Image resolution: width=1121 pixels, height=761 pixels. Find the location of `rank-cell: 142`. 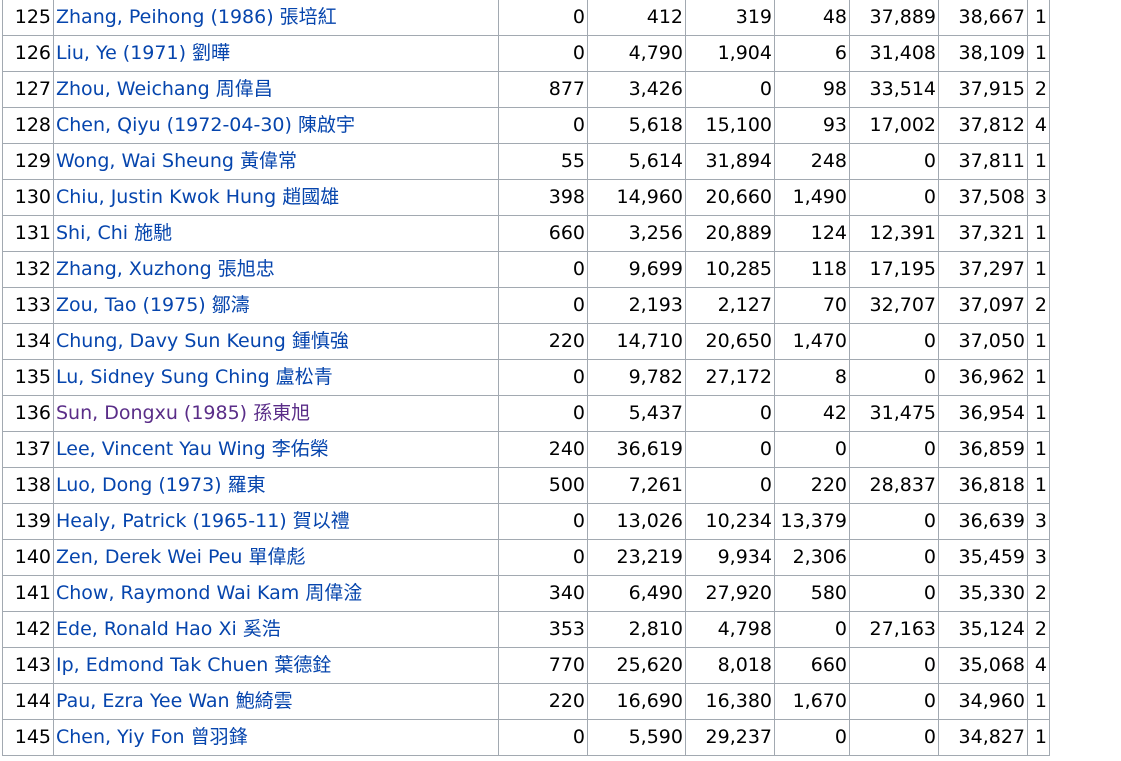

rank-cell: 142 is located at coordinates (28, 629).